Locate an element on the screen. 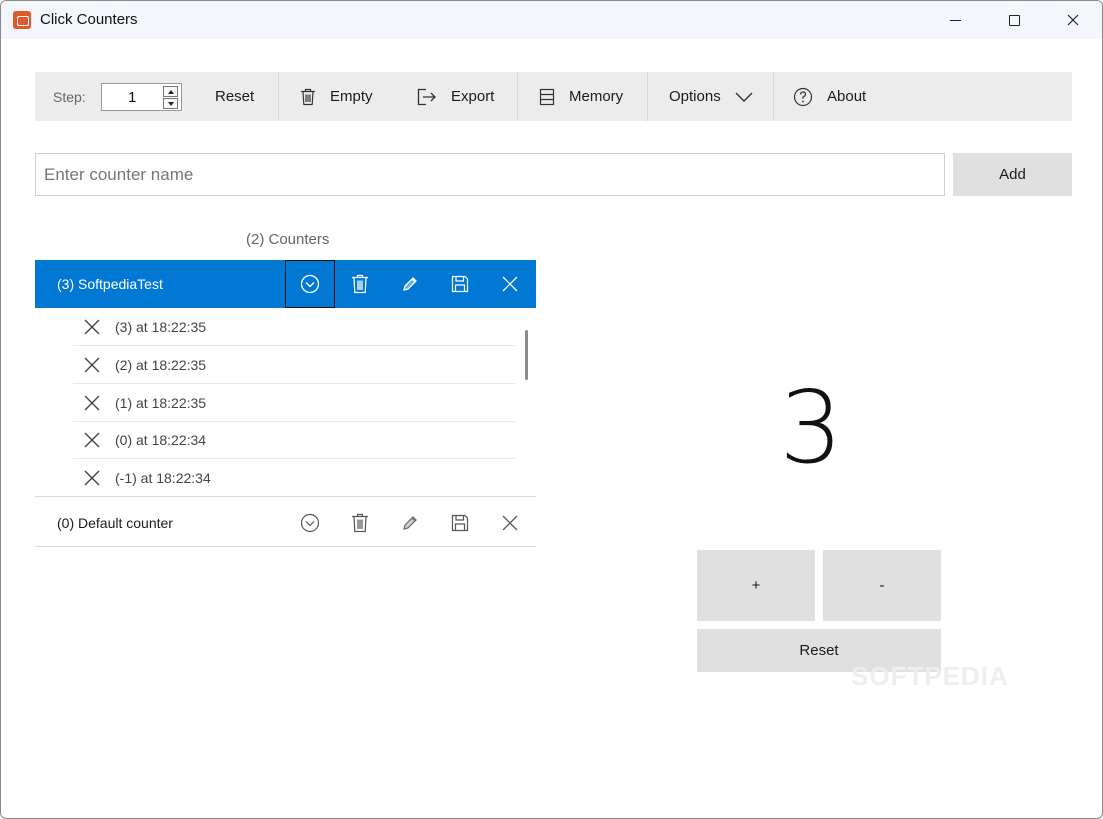 The image size is (1103, 819). memory-label: Memory is located at coordinates (596, 96).